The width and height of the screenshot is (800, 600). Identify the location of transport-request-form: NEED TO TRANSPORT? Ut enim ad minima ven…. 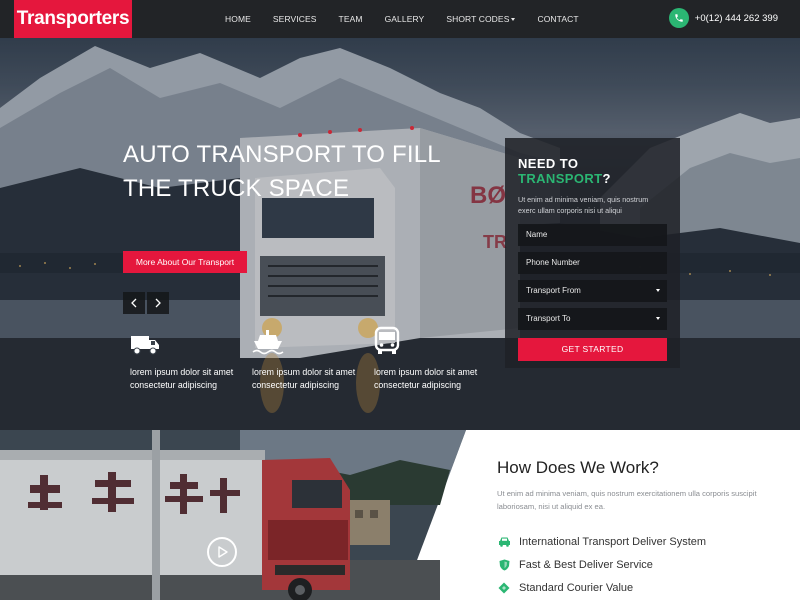
(592, 253).